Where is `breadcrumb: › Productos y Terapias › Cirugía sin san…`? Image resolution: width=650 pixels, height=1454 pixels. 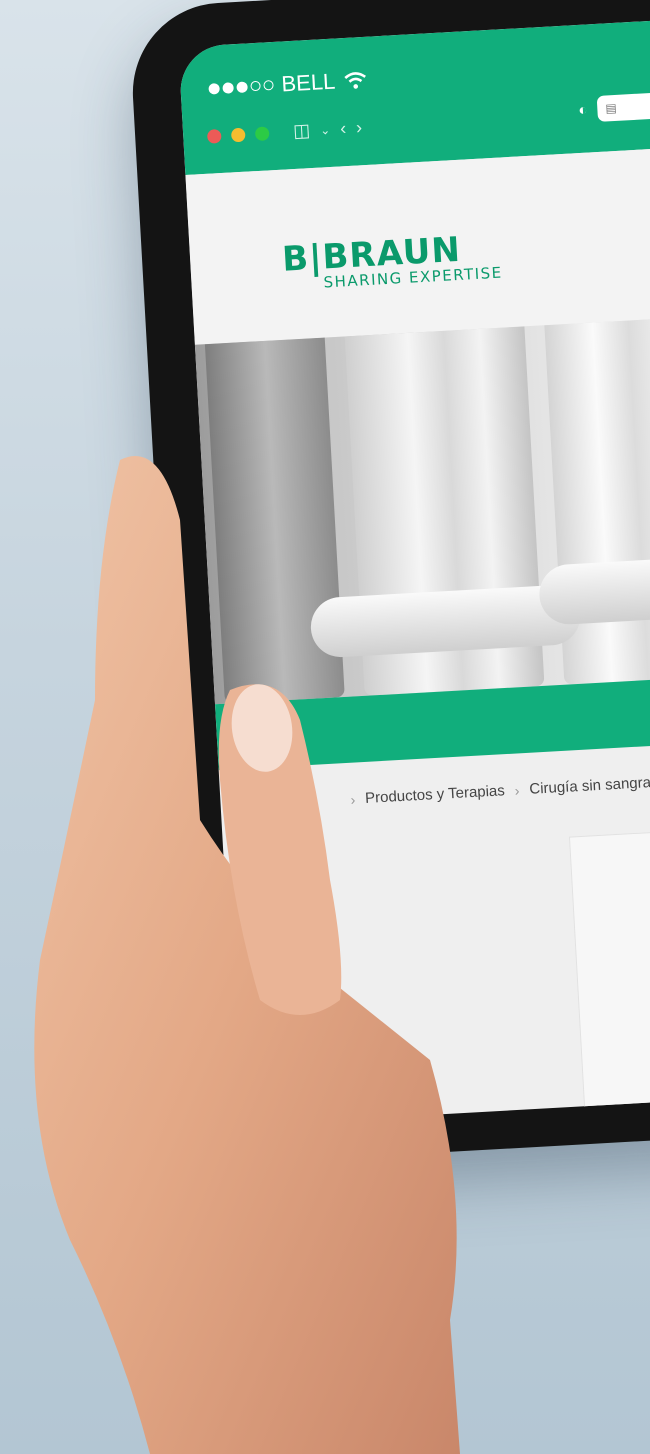 breadcrumb: › Productos y Terapias › Cirugía sin san… is located at coordinates (500, 791).